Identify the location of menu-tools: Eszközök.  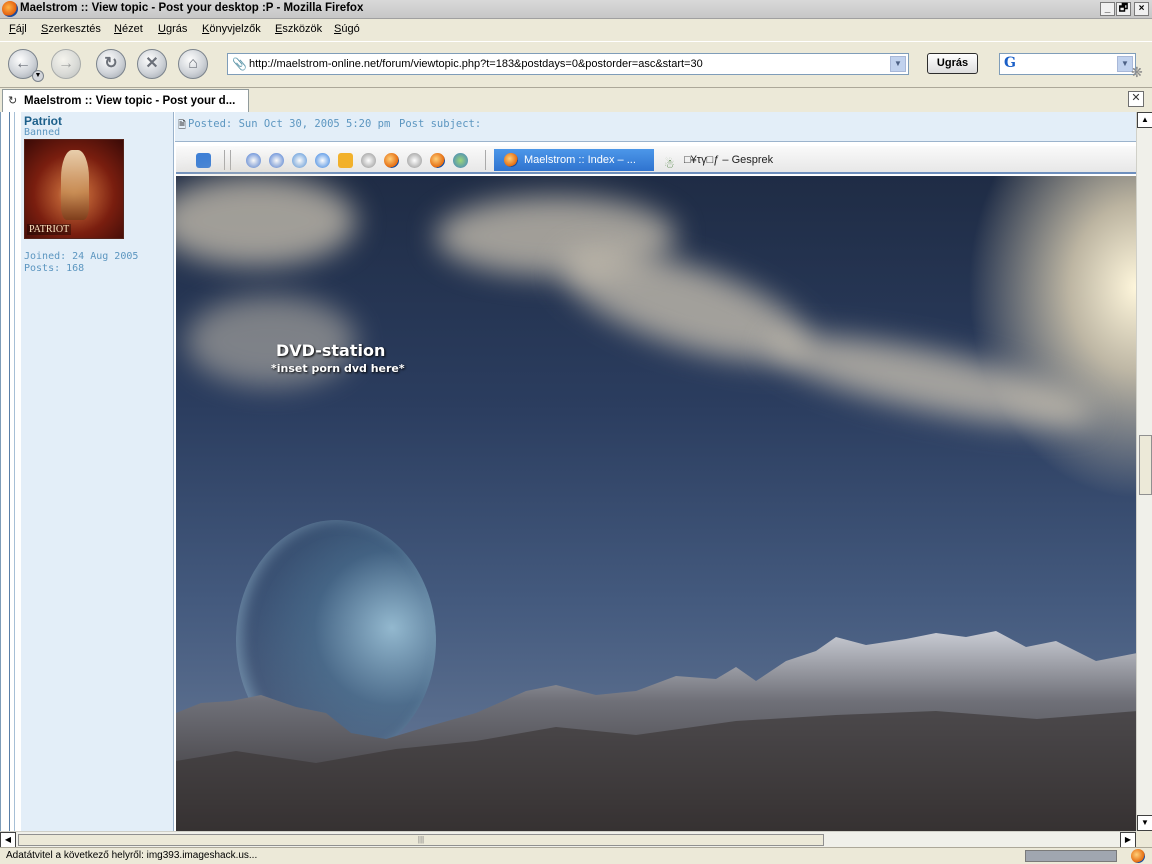
(298, 29).